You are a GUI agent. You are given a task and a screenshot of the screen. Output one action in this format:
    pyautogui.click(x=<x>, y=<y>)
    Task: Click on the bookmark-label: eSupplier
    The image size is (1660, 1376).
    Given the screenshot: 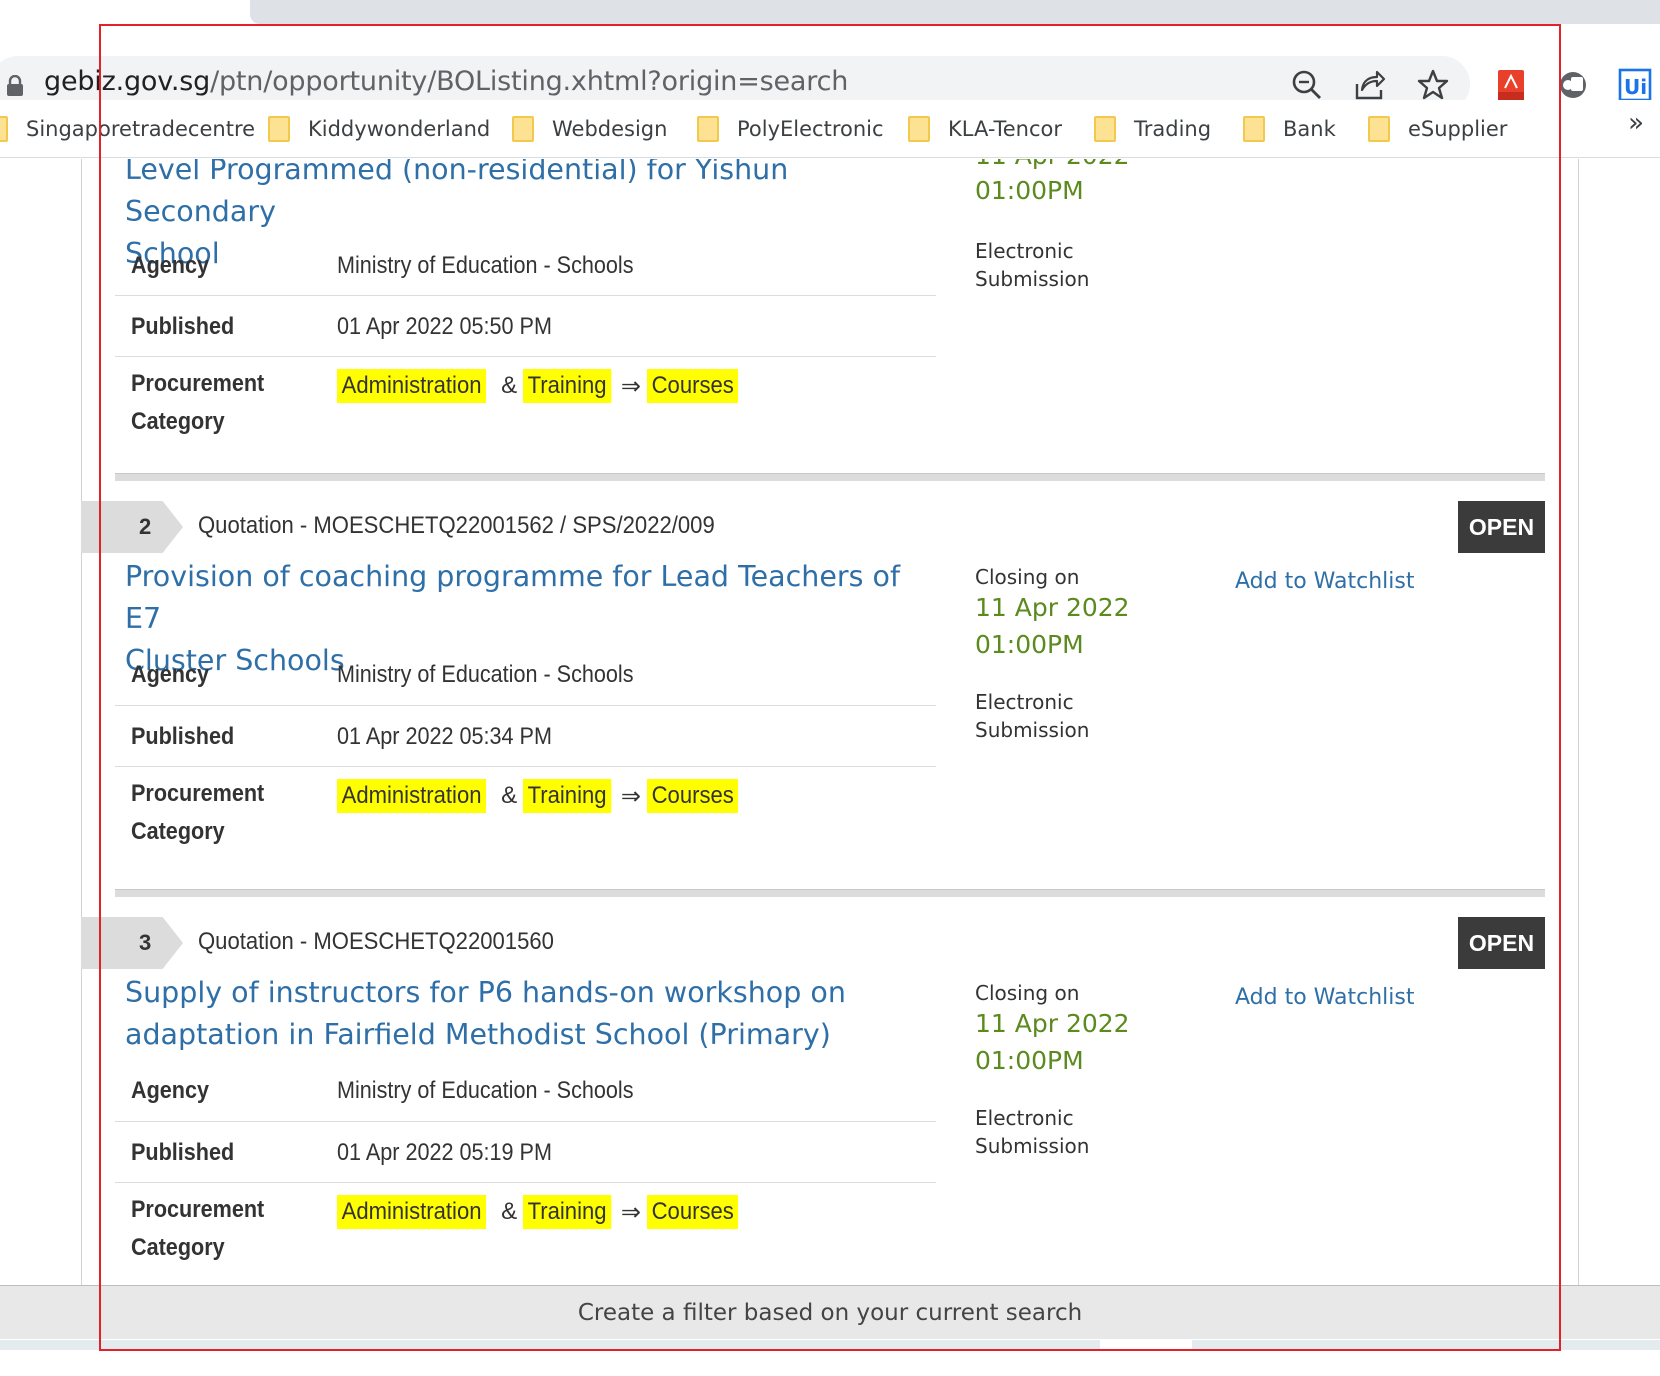 What is the action you would take?
    pyautogui.click(x=1458, y=129)
    